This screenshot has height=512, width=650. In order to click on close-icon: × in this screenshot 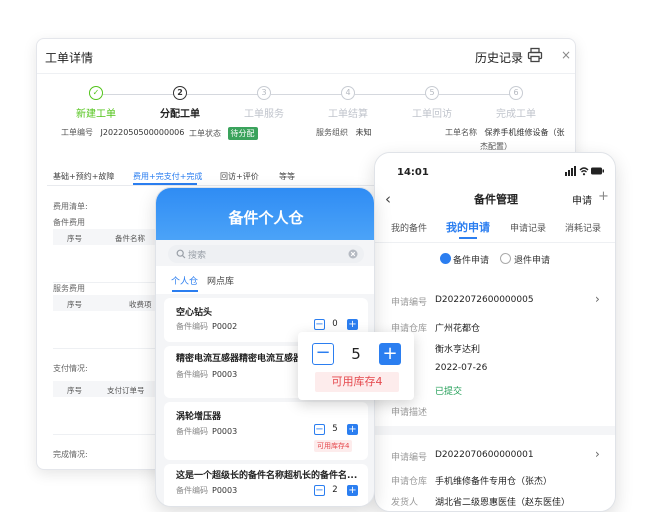, I will do `click(566, 55)`.